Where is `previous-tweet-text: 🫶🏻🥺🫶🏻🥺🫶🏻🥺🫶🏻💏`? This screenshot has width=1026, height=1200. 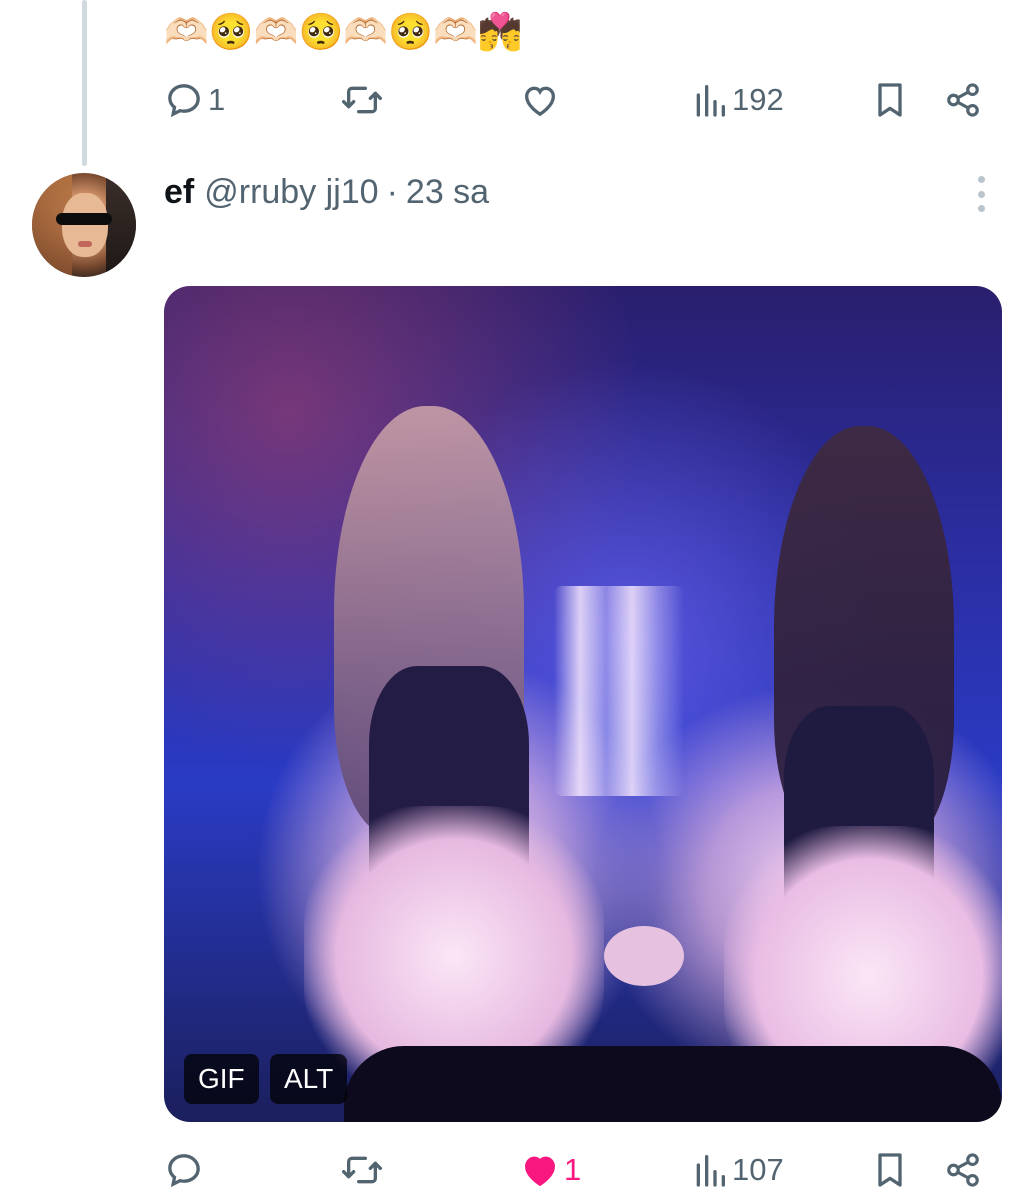
previous-tweet-text: 🫶🏻🥺🫶🏻🥺🫶🏻🥺🫶🏻💏 is located at coordinates (343, 32).